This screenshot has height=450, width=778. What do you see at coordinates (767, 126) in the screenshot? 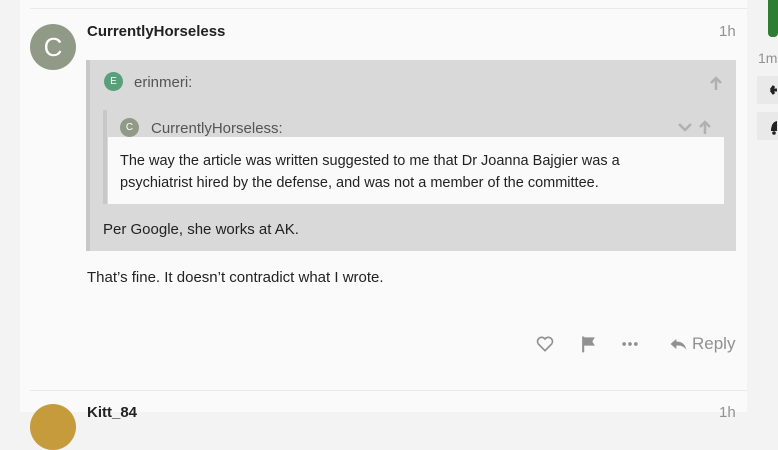
I see `sidebar-notification-button` at bounding box center [767, 126].